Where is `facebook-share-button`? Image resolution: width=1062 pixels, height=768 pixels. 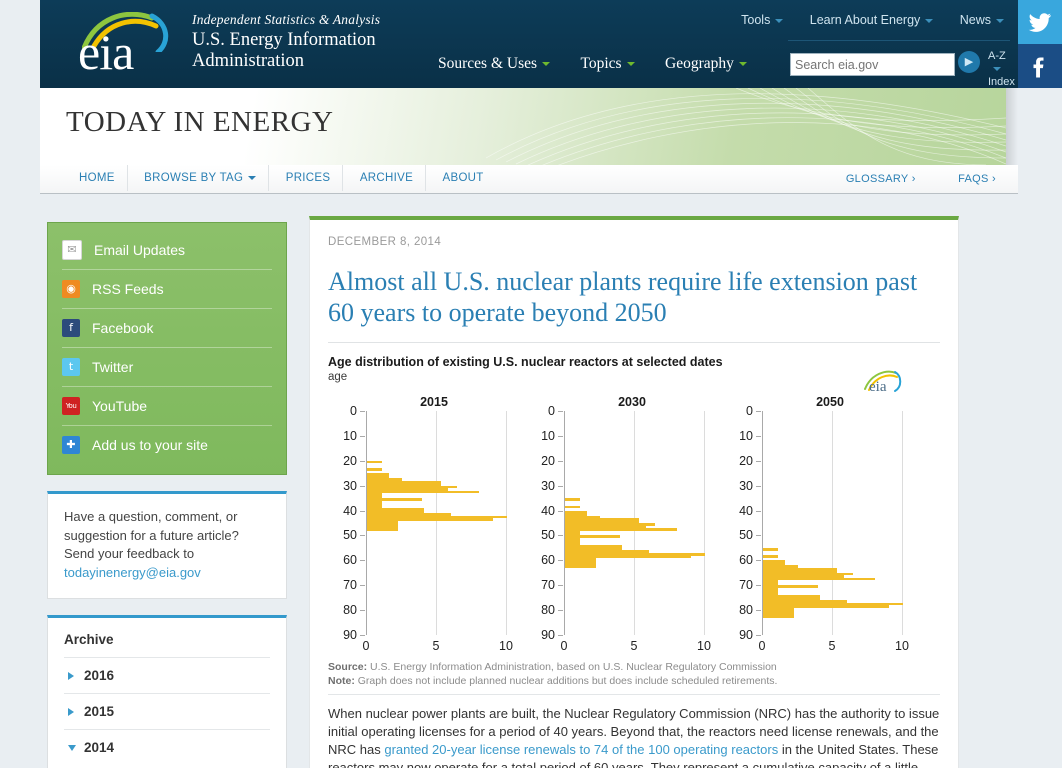 facebook-share-button is located at coordinates (1040, 66).